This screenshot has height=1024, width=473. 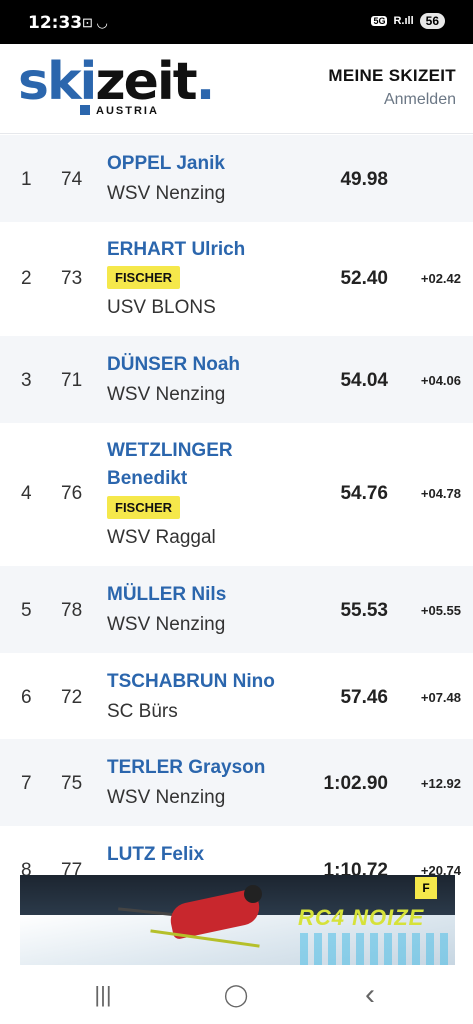 What do you see at coordinates (173, 365) in the screenshot?
I see `athlete-name: DÜNSER Noah` at bounding box center [173, 365].